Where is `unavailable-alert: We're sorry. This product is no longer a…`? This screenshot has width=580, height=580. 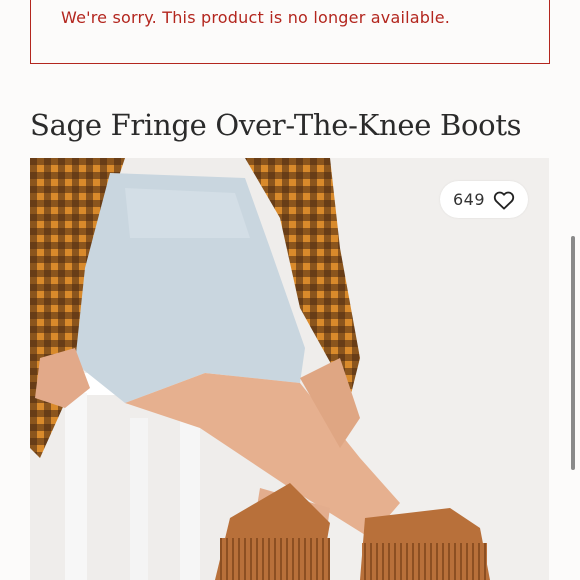
unavailable-alert: We're sorry. This product is no longer a… is located at coordinates (290, 32).